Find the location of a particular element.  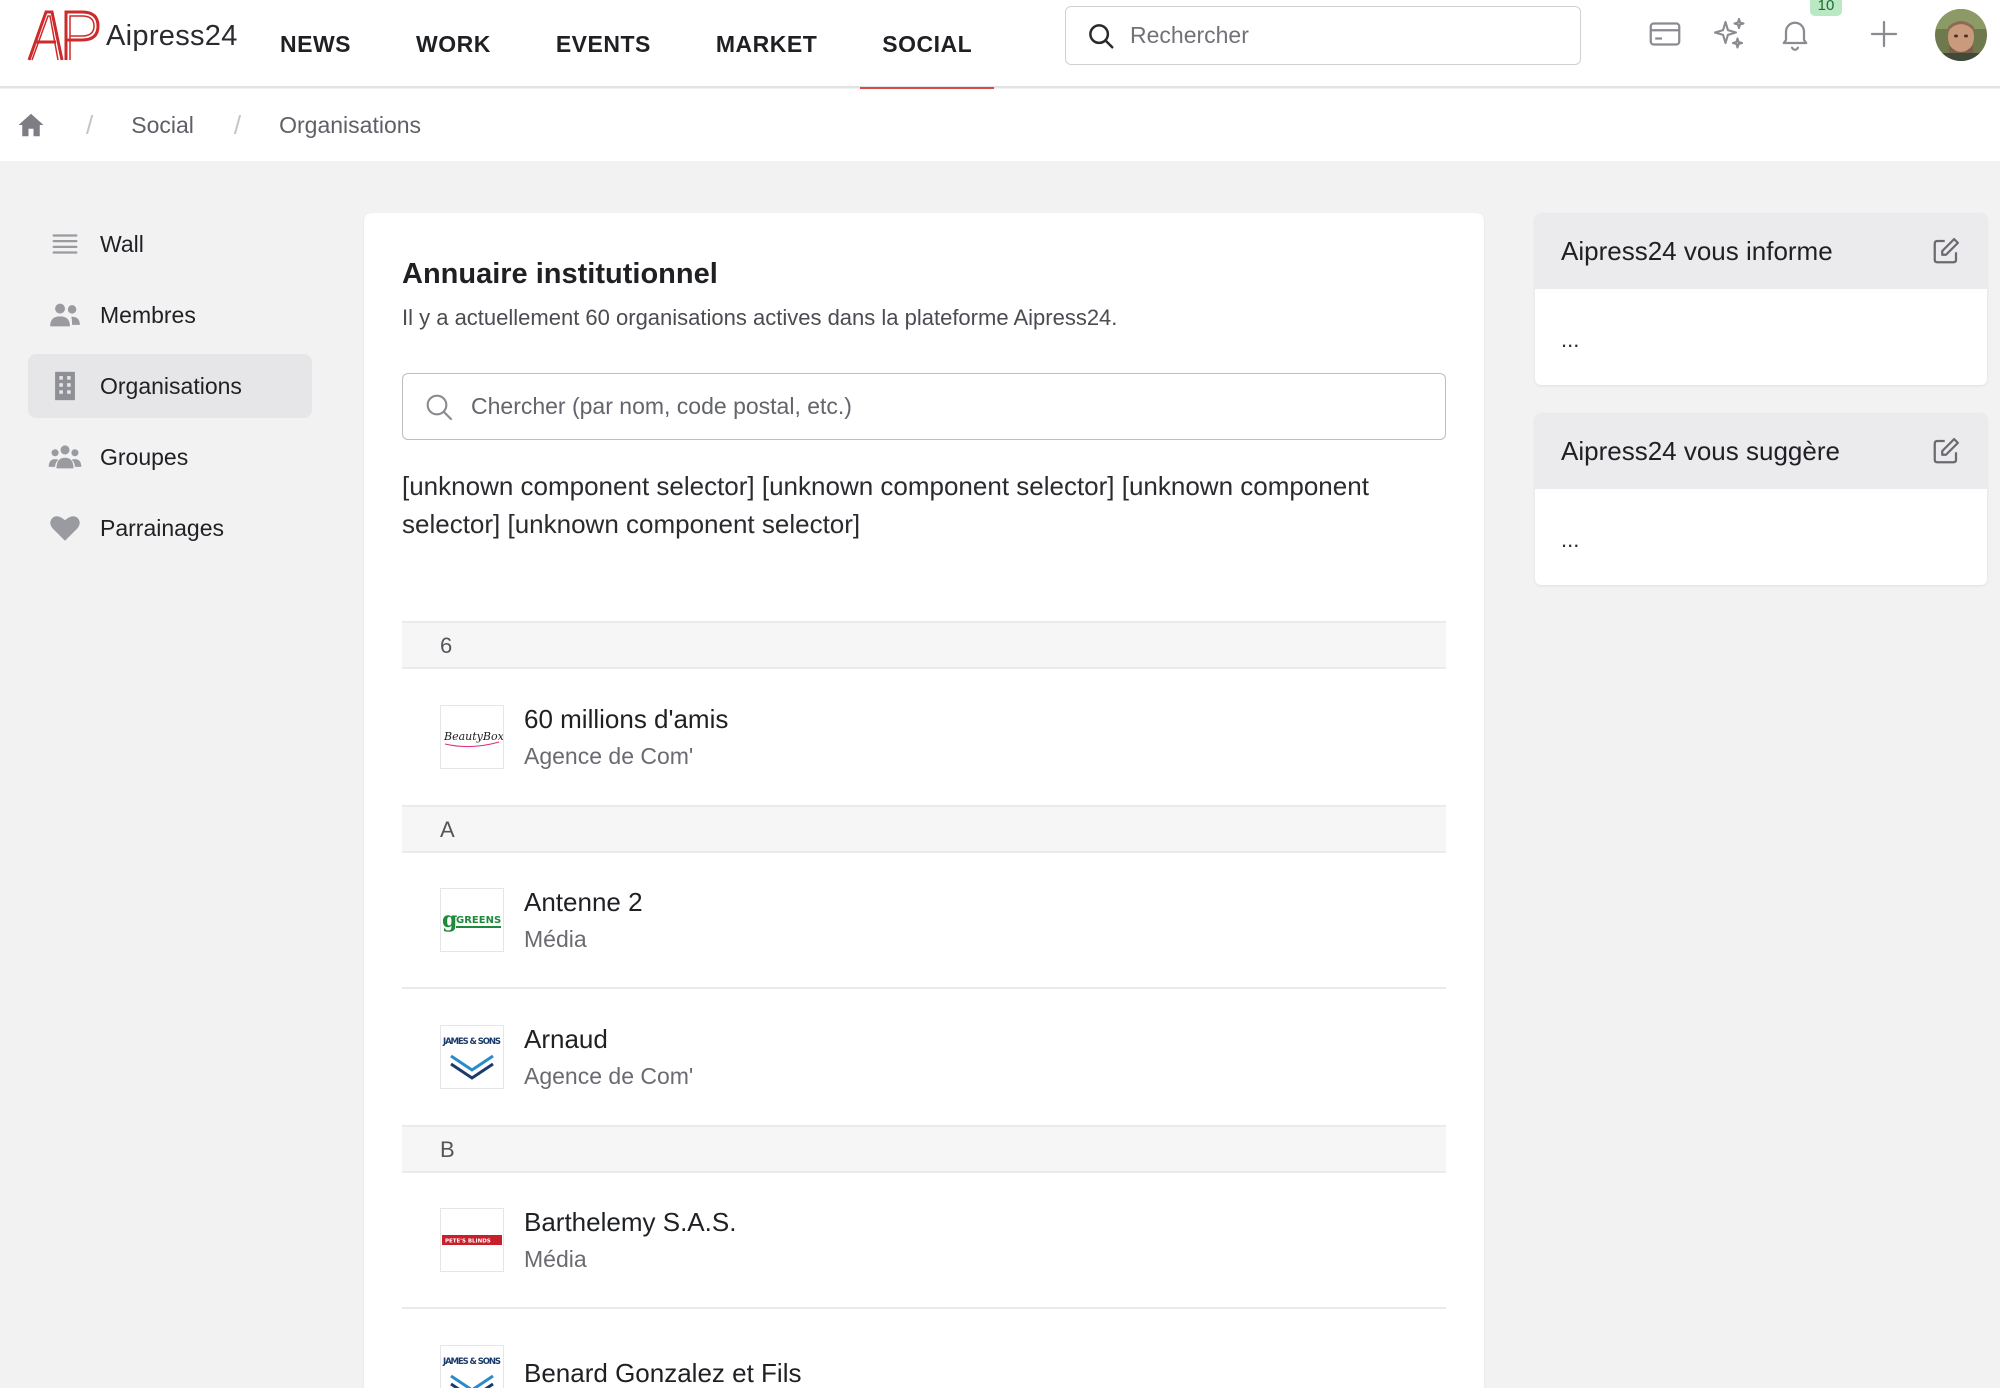

sparkles-icon is located at coordinates (1730, 34).